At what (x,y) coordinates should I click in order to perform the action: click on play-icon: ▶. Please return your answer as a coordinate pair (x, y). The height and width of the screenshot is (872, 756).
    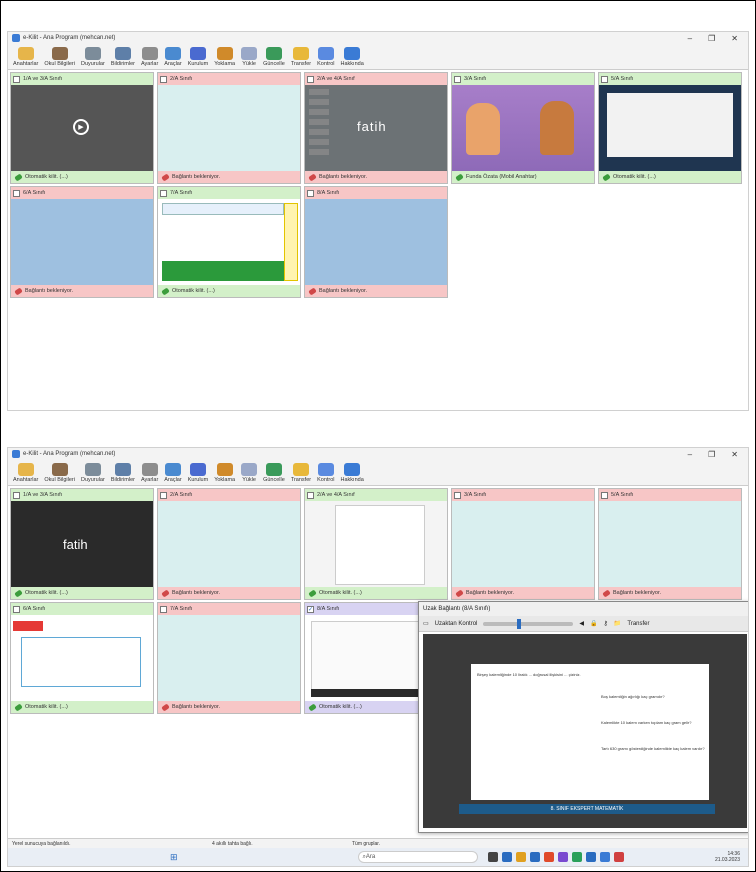
    Looking at the image, I should click on (81, 127).